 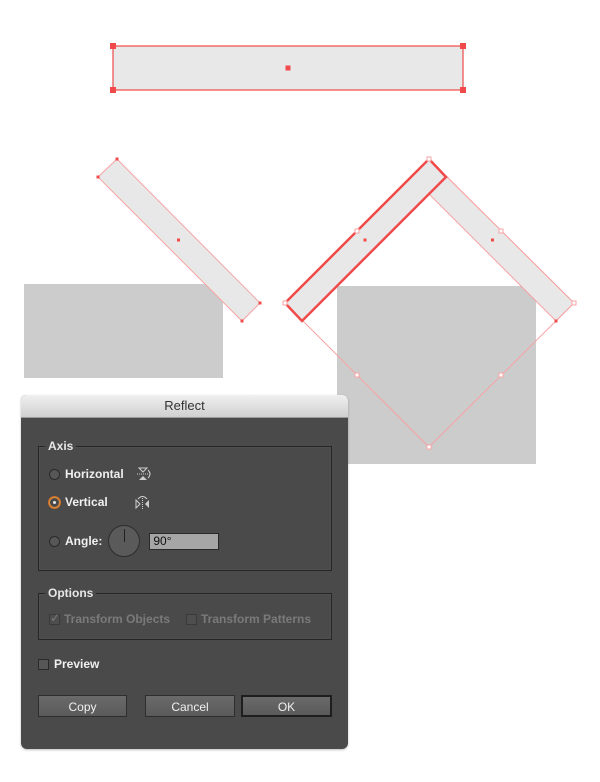 What do you see at coordinates (54, 502) in the screenshot?
I see `radio-vertical-button` at bounding box center [54, 502].